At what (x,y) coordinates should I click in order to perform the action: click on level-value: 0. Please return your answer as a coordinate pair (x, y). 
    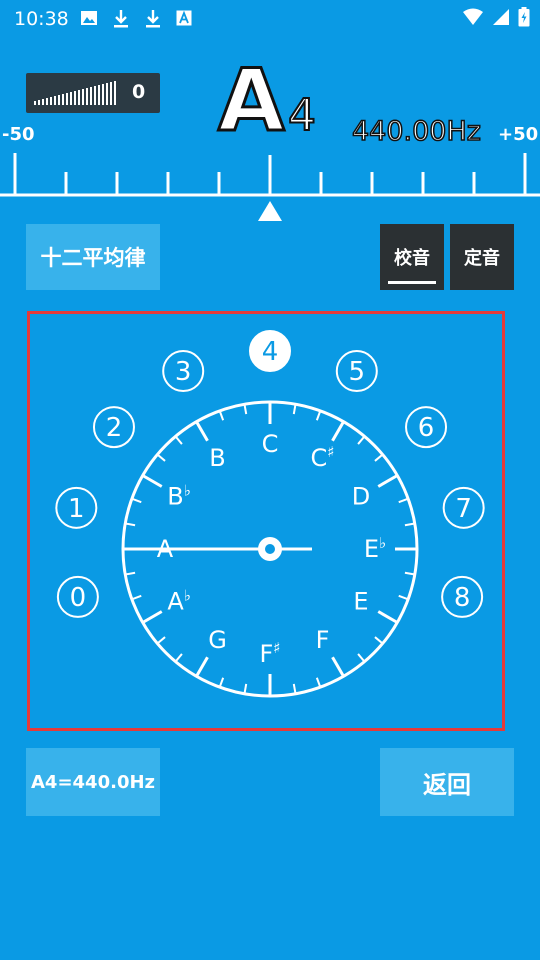
    Looking at the image, I should click on (139, 92).